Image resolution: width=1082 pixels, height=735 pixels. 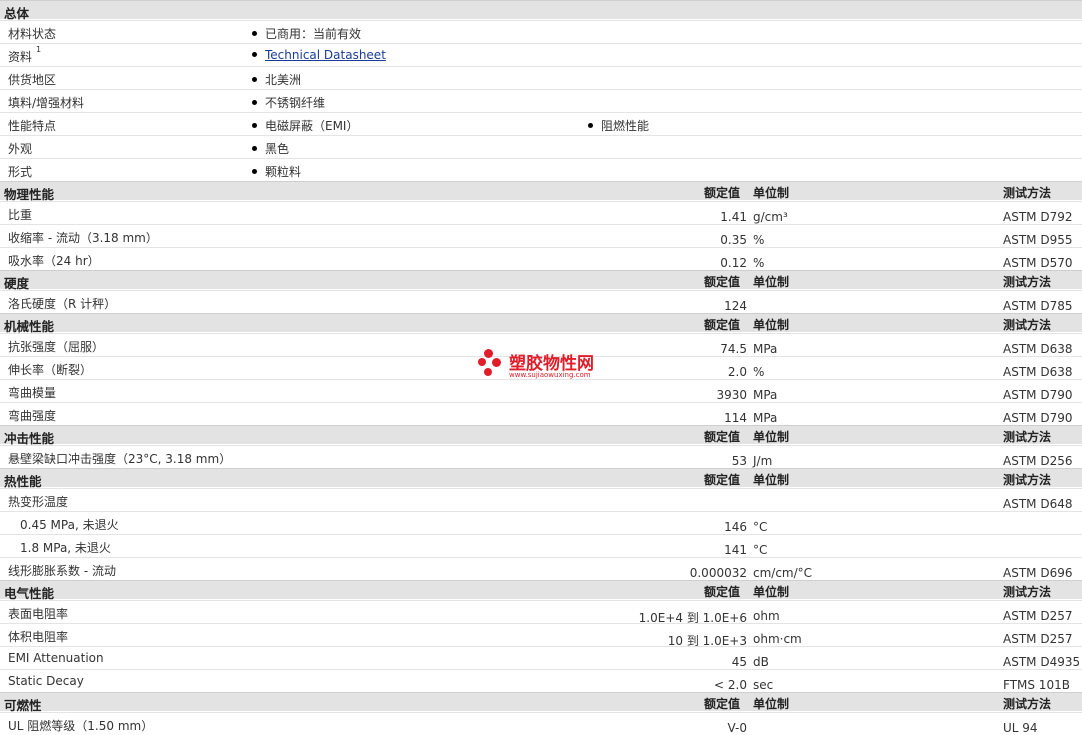 What do you see at coordinates (120, 459) in the screenshot?
I see `property-label: 悬壁梁缺口冲击强度（23°C, 3.18 mm）` at bounding box center [120, 459].